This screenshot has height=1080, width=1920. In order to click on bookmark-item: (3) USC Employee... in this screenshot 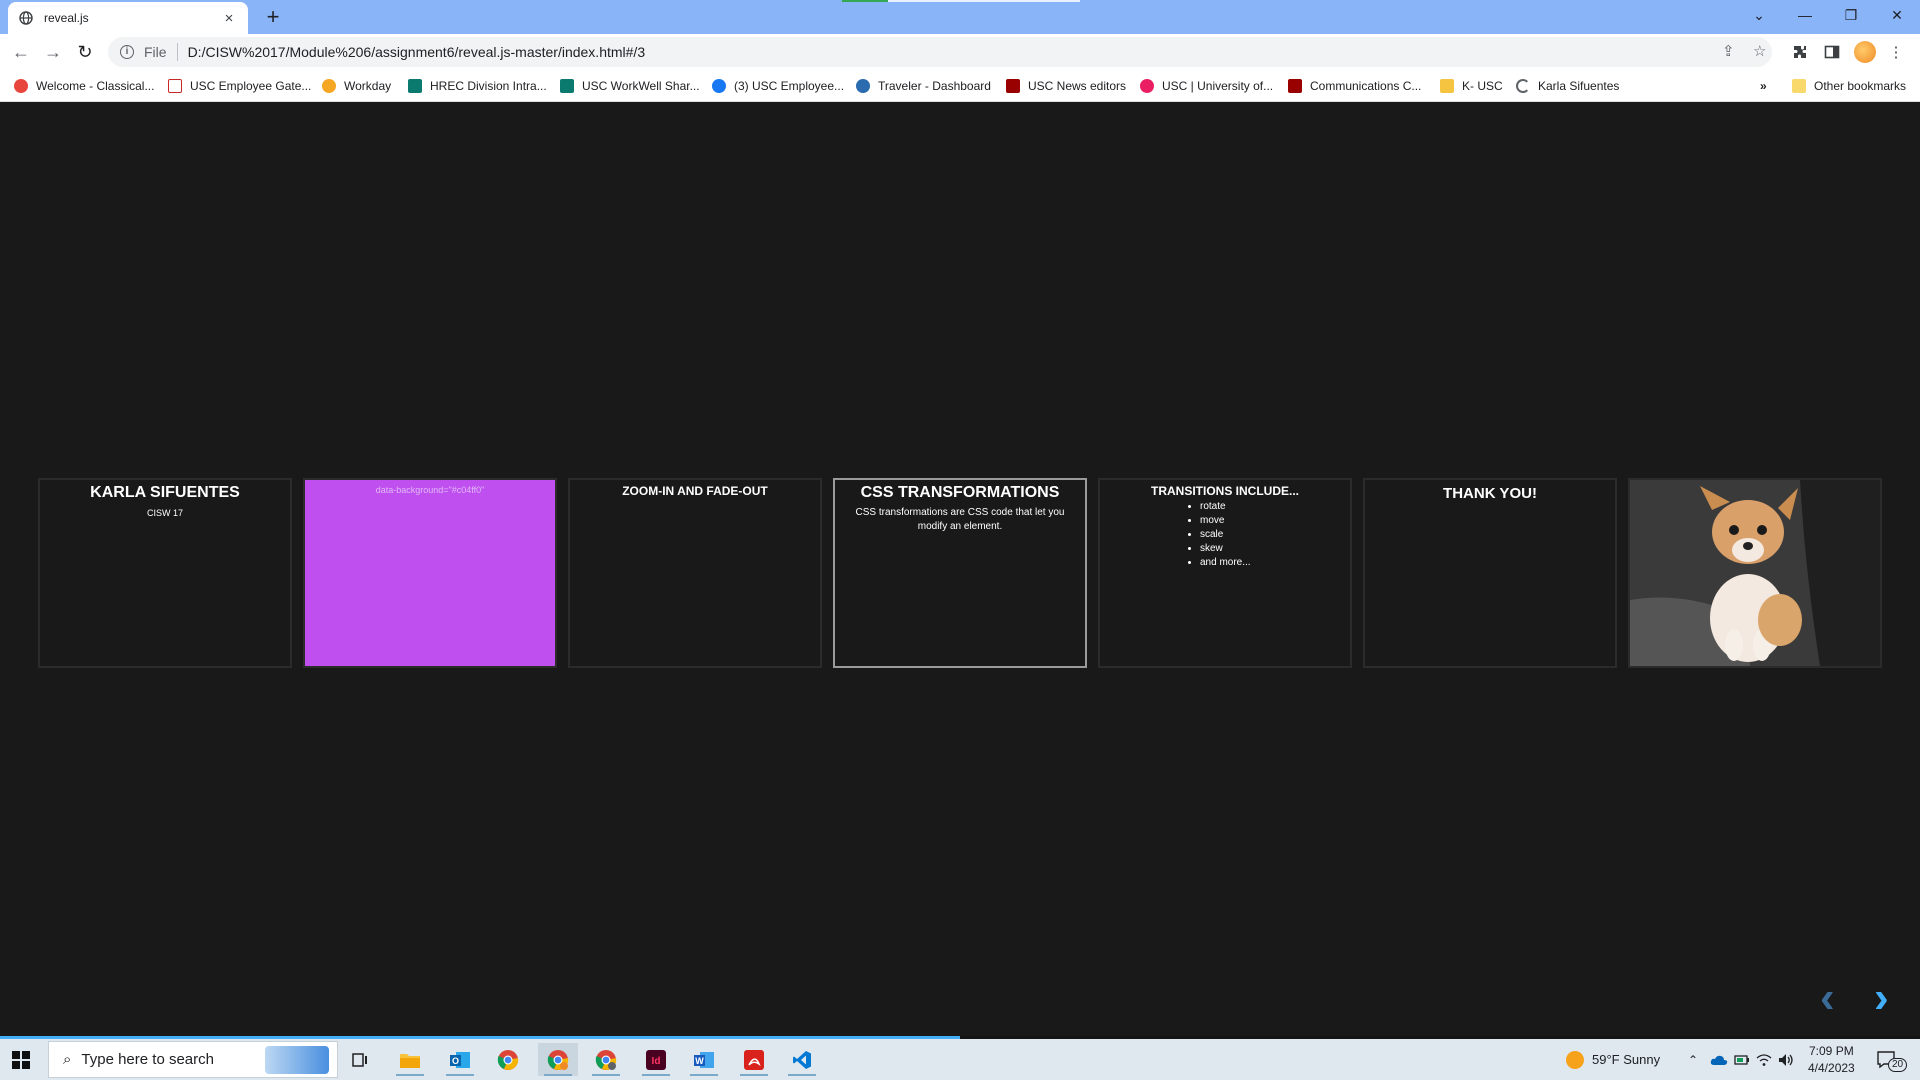, I will do `click(778, 86)`.